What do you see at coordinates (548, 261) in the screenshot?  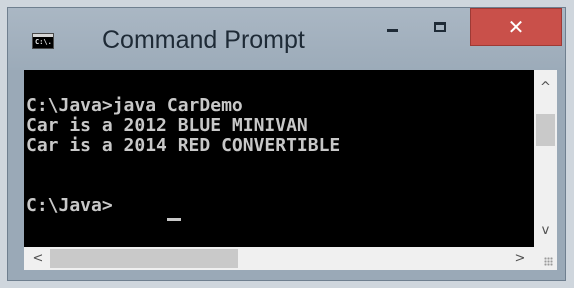 I see `resize-grip-icon` at bounding box center [548, 261].